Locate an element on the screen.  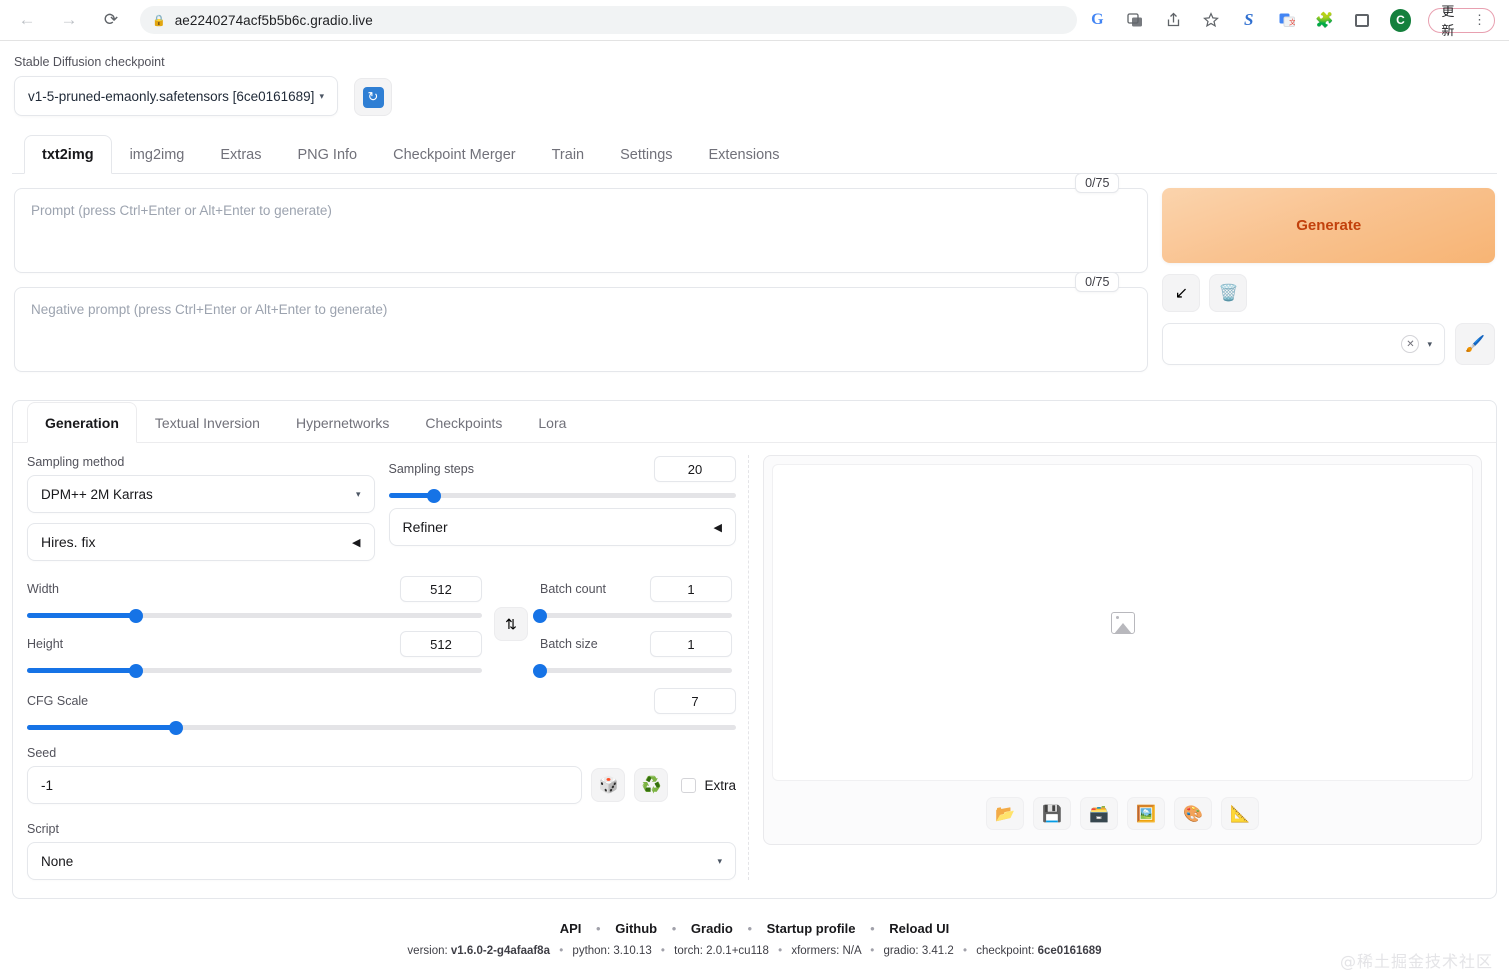
refiner-accordion: Refiner ◀ is located at coordinates (562, 527).